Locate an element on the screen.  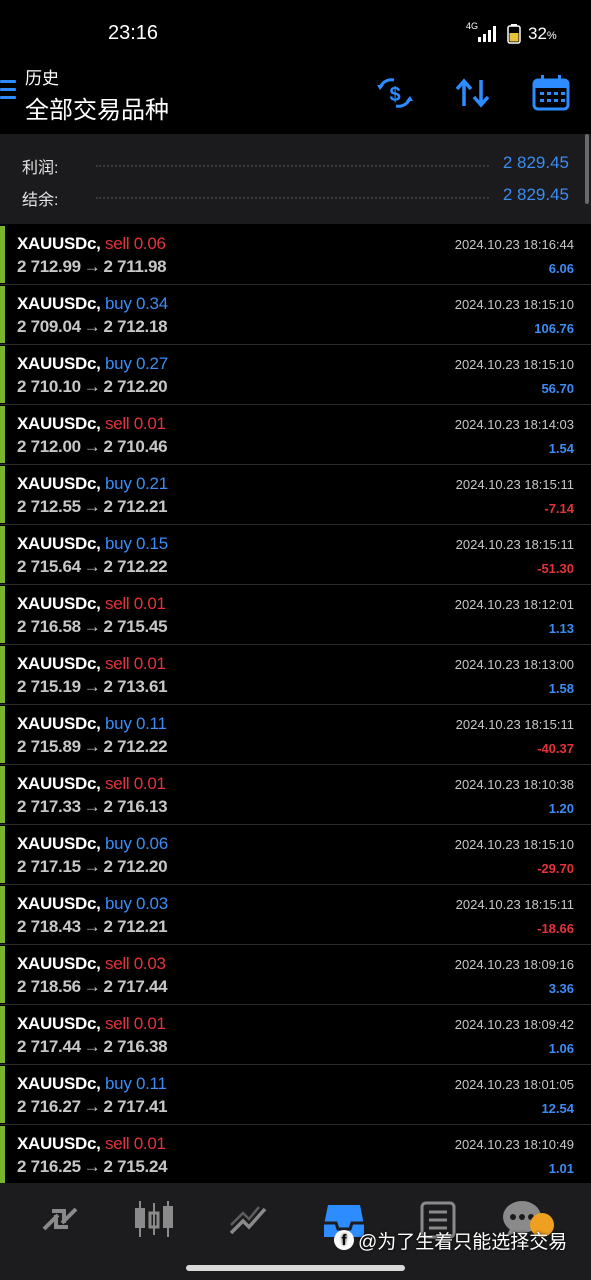
sort-icon is located at coordinates (473, 93).